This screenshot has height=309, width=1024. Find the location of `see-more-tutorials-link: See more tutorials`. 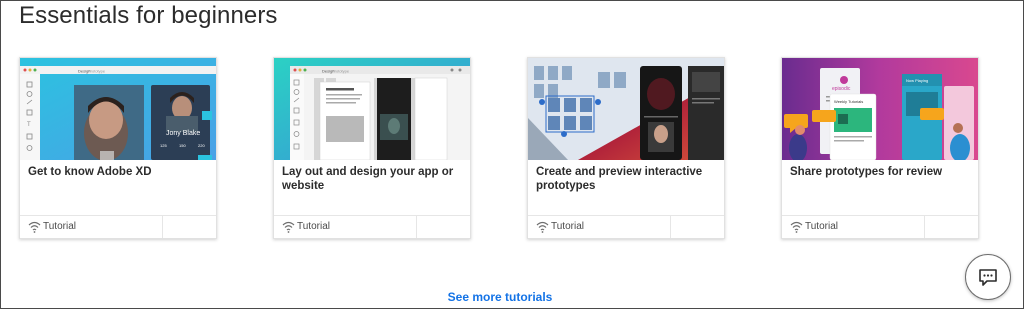

see-more-tutorials-link: See more tutorials is located at coordinates (500, 297).